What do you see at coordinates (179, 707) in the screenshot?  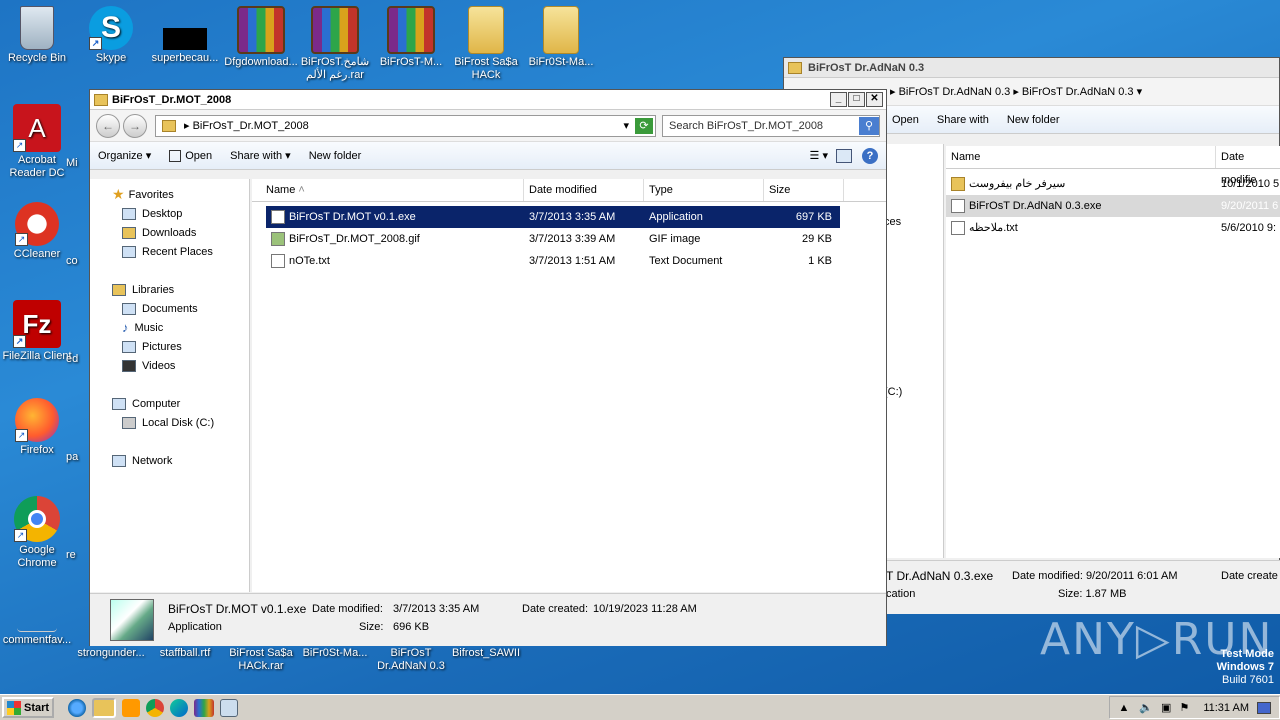 I see `edge-icon` at bounding box center [179, 707].